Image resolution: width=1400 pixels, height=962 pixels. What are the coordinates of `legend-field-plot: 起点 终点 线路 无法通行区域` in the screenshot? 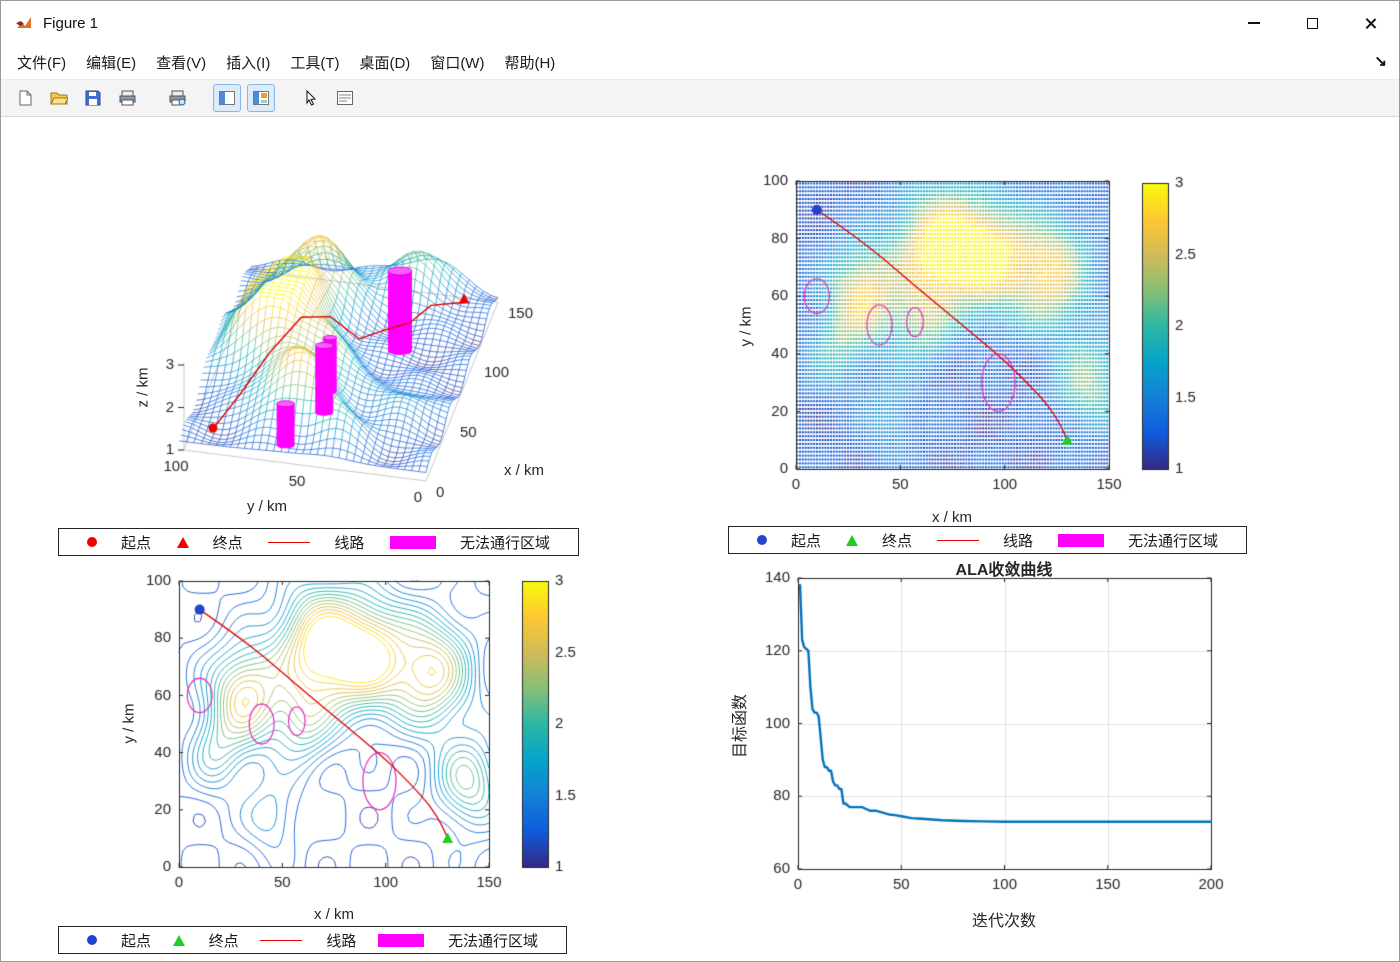 It's located at (987, 540).